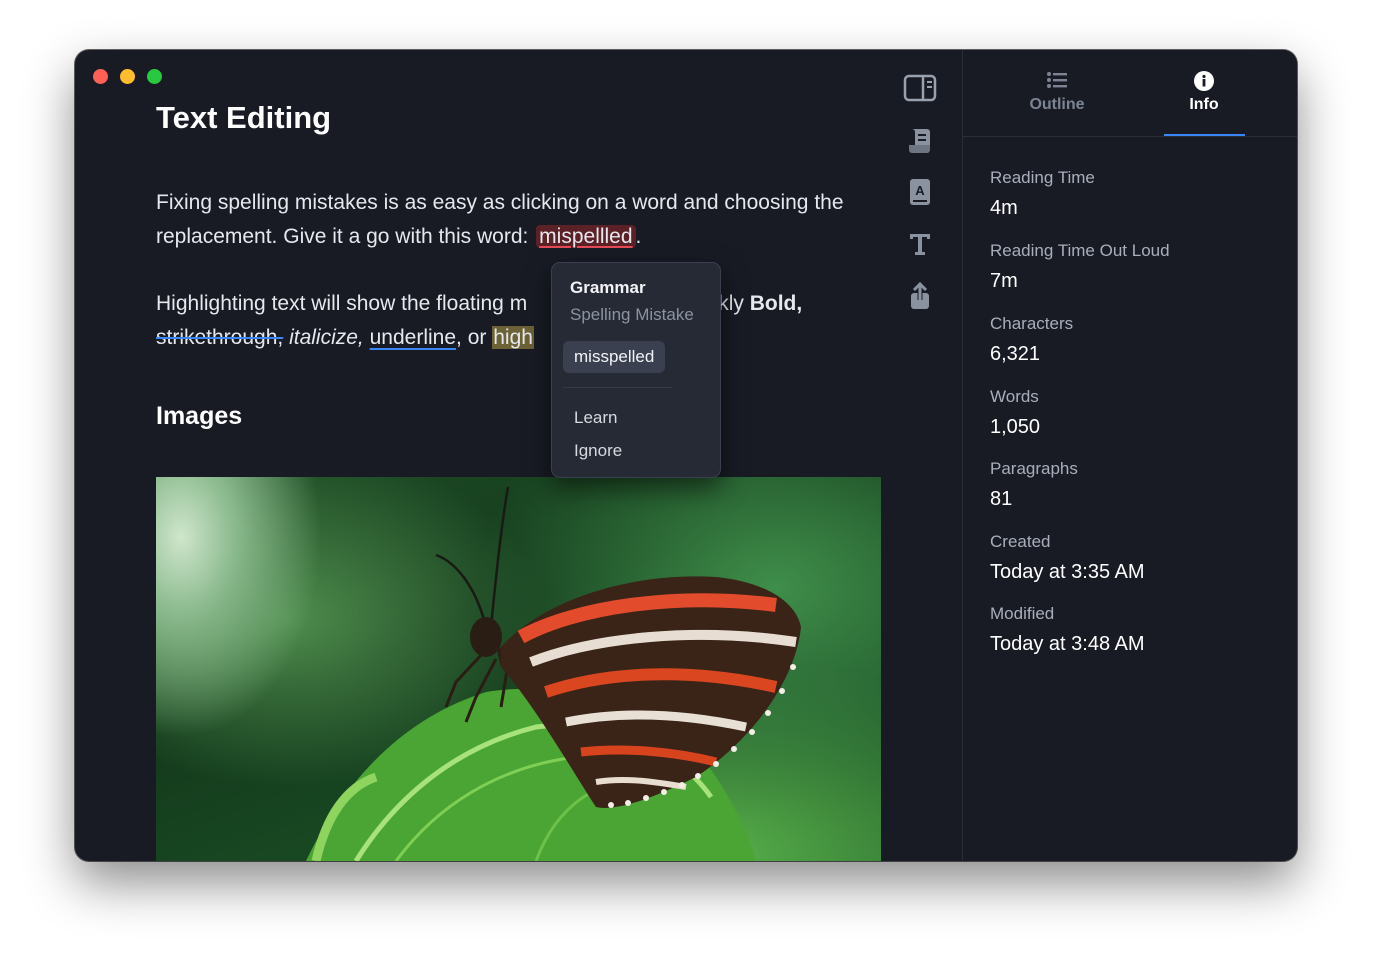 The height and width of the screenshot is (962, 1373). I want to click on stat-created: Created Today at 3:35 AM, so click(1067, 558).